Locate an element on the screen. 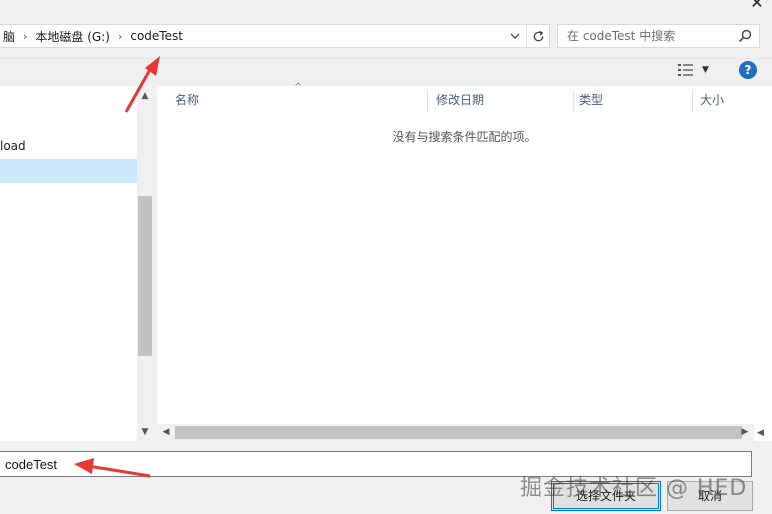  nav-item-label: load is located at coordinates (13, 146).